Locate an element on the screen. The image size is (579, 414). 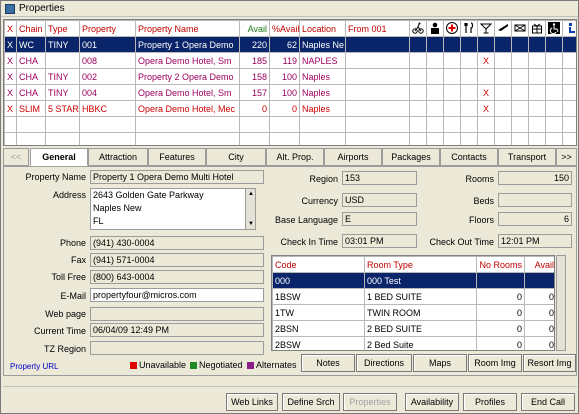
col-avail: Avail is located at coordinates (254, 28).